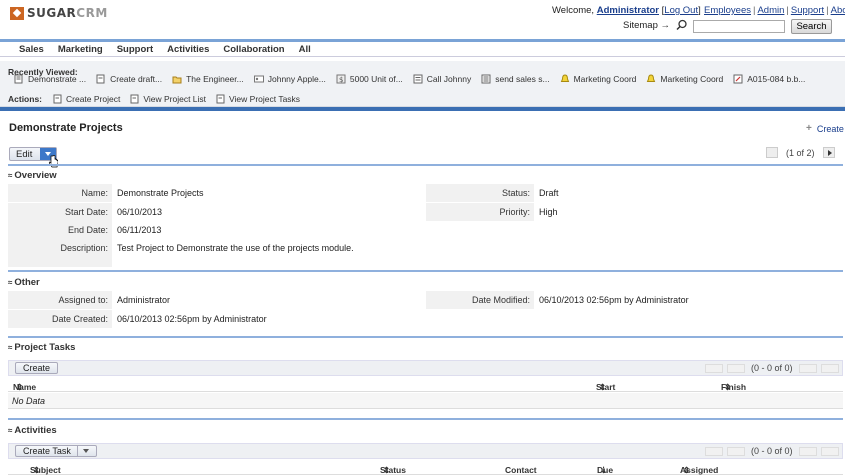 This screenshot has width=845, height=476. Describe the element at coordinates (425, 212) in the screenshot. I see `field-row: Start Date: 06/10/2013 Priority: High` at that location.